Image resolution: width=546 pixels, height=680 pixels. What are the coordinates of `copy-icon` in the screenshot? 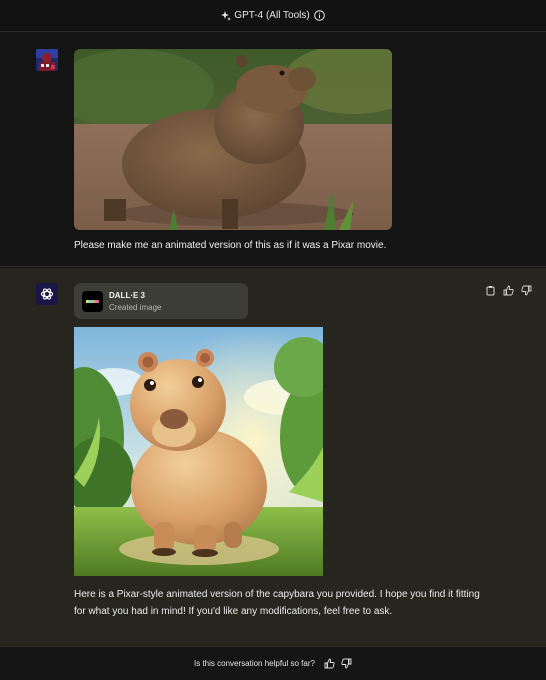 It's located at (490, 290).